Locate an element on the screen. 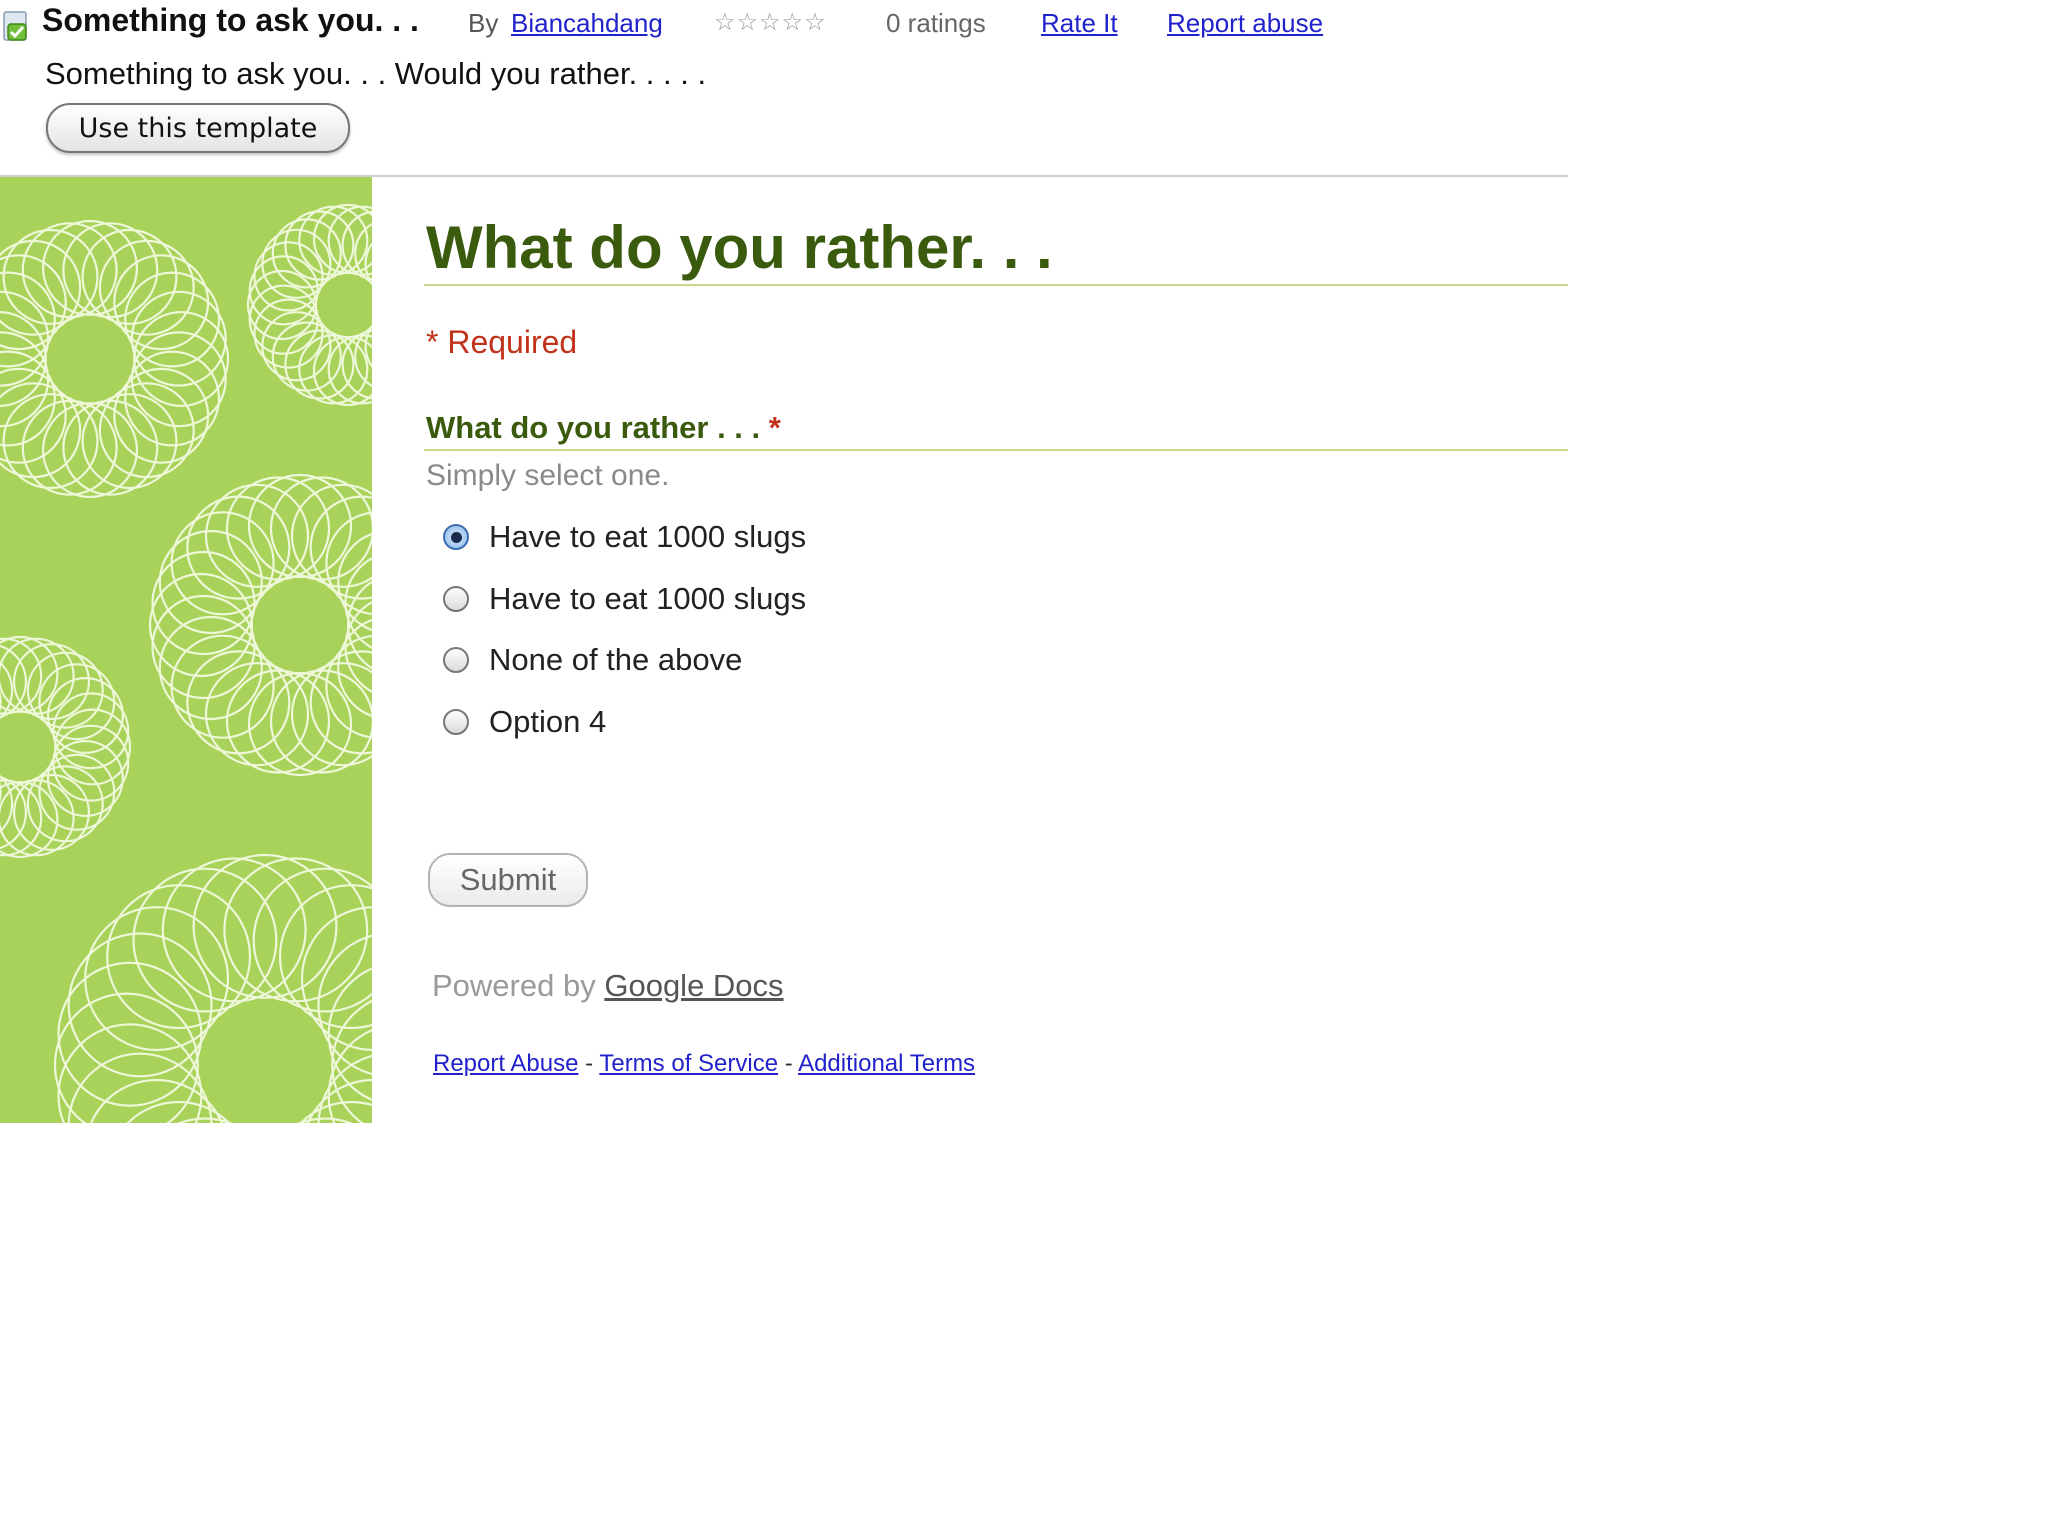  radio-option-2: Have to eat 1000 slugs is located at coordinates (624, 599).